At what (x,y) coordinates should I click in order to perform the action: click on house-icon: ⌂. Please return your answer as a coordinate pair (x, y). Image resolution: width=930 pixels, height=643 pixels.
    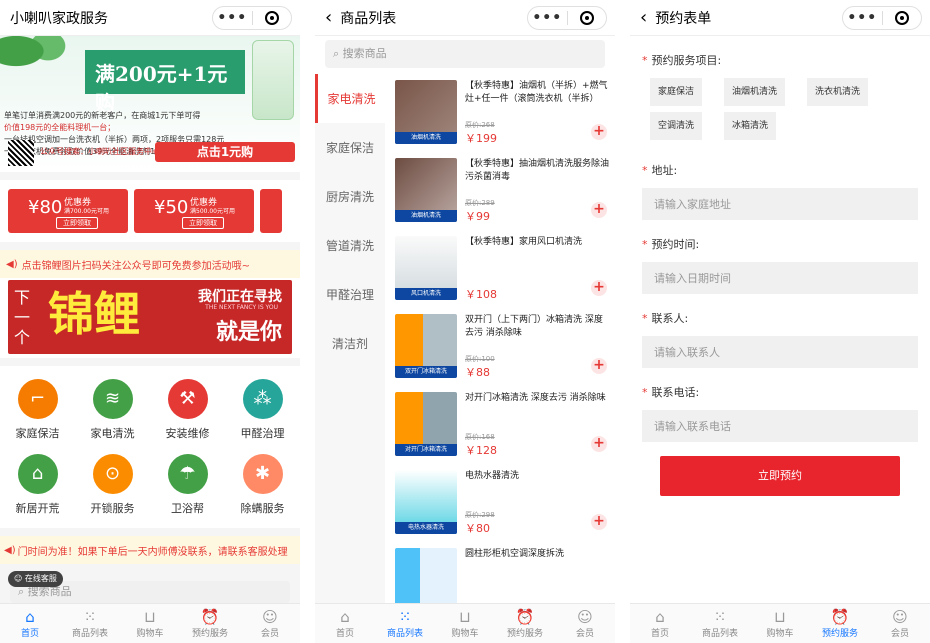
    Looking at the image, I should click on (37, 473).